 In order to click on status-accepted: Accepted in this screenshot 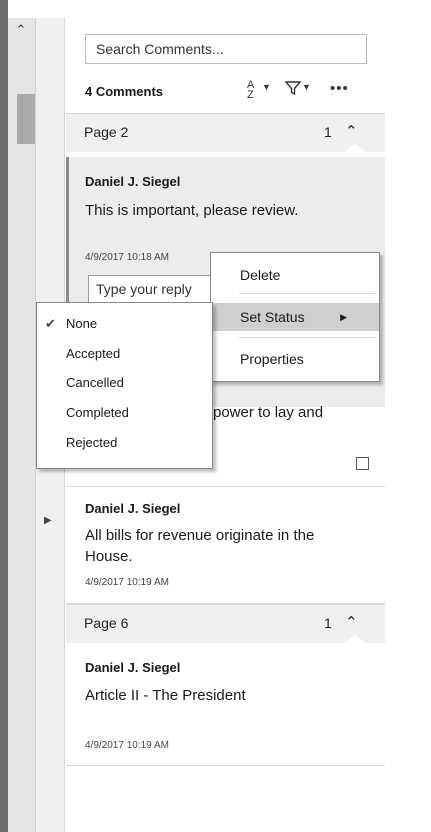, I will do `click(124, 353)`.